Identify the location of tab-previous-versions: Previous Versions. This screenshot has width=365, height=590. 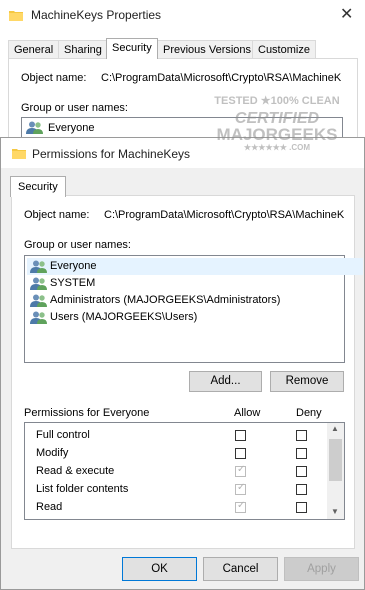
(207, 49).